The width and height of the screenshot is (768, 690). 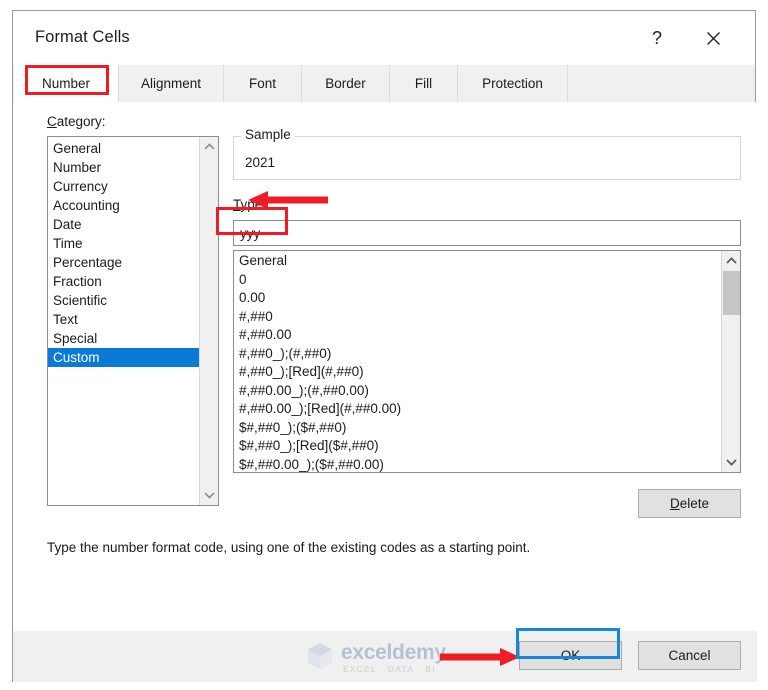 What do you see at coordinates (52, 121) in the screenshot?
I see `category-label-underlined-char: C` at bounding box center [52, 121].